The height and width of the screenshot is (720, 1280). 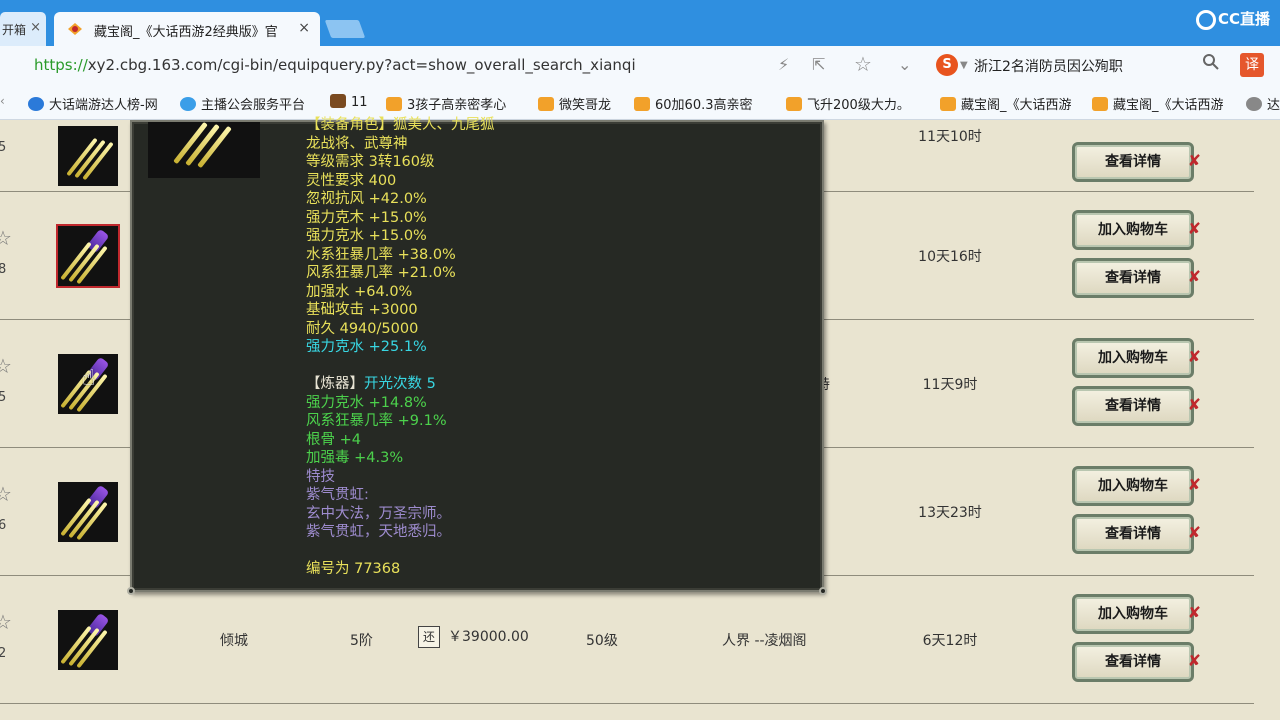 I want to click on bargain-icon: 还, so click(x=429, y=637).